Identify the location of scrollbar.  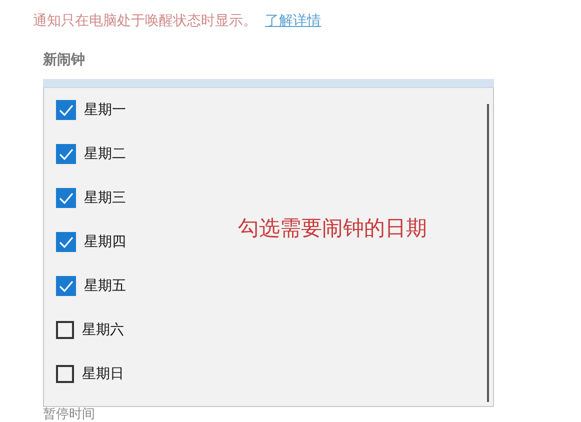
(488, 253).